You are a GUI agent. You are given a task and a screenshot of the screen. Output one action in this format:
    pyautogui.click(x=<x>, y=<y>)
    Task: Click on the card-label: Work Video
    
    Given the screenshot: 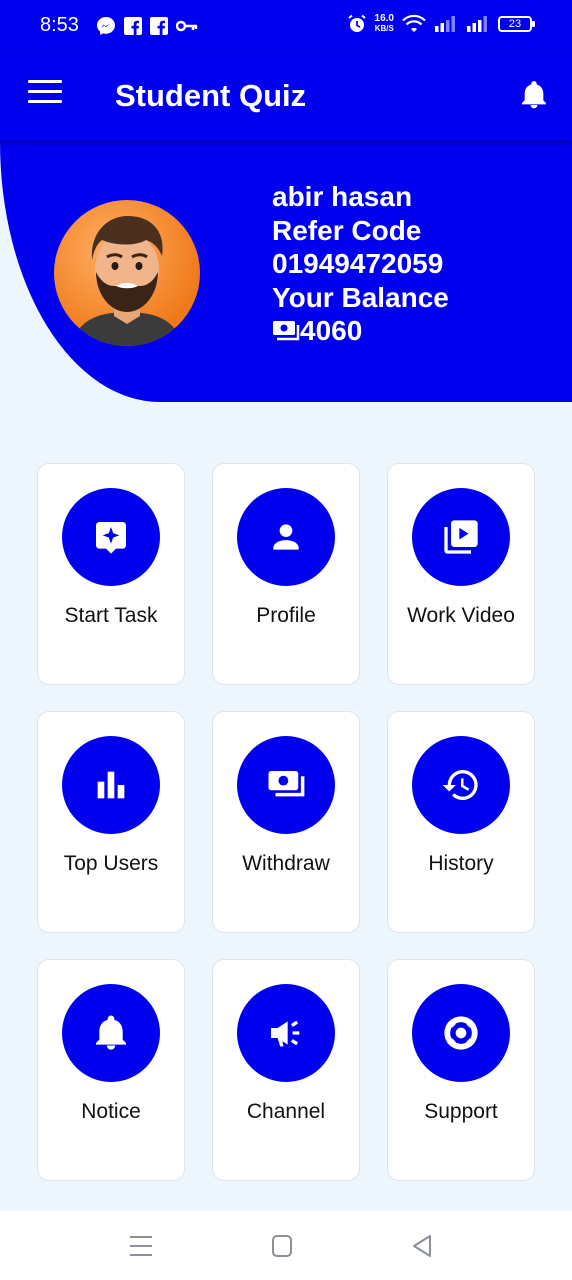 What is the action you would take?
    pyautogui.click(x=461, y=615)
    